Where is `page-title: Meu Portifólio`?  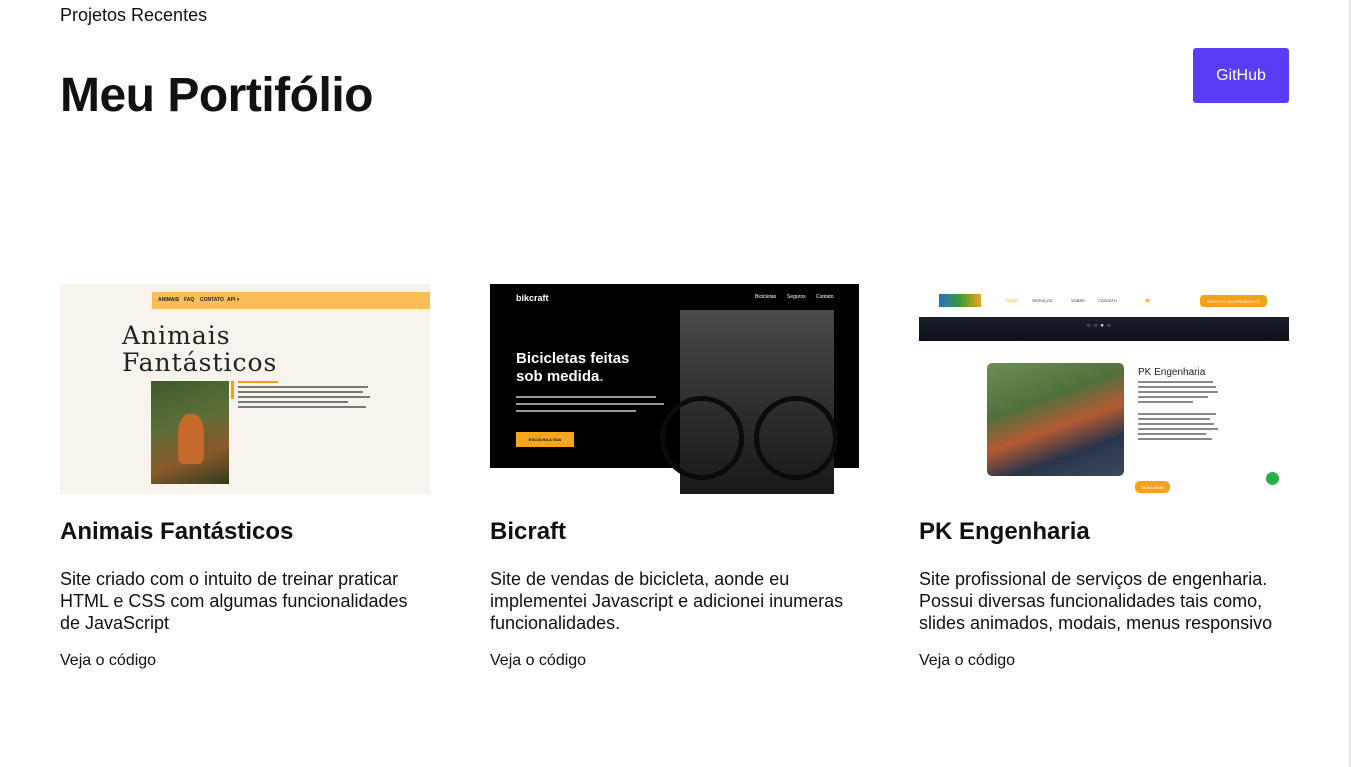 page-title: Meu Portifólio is located at coordinates (216, 95).